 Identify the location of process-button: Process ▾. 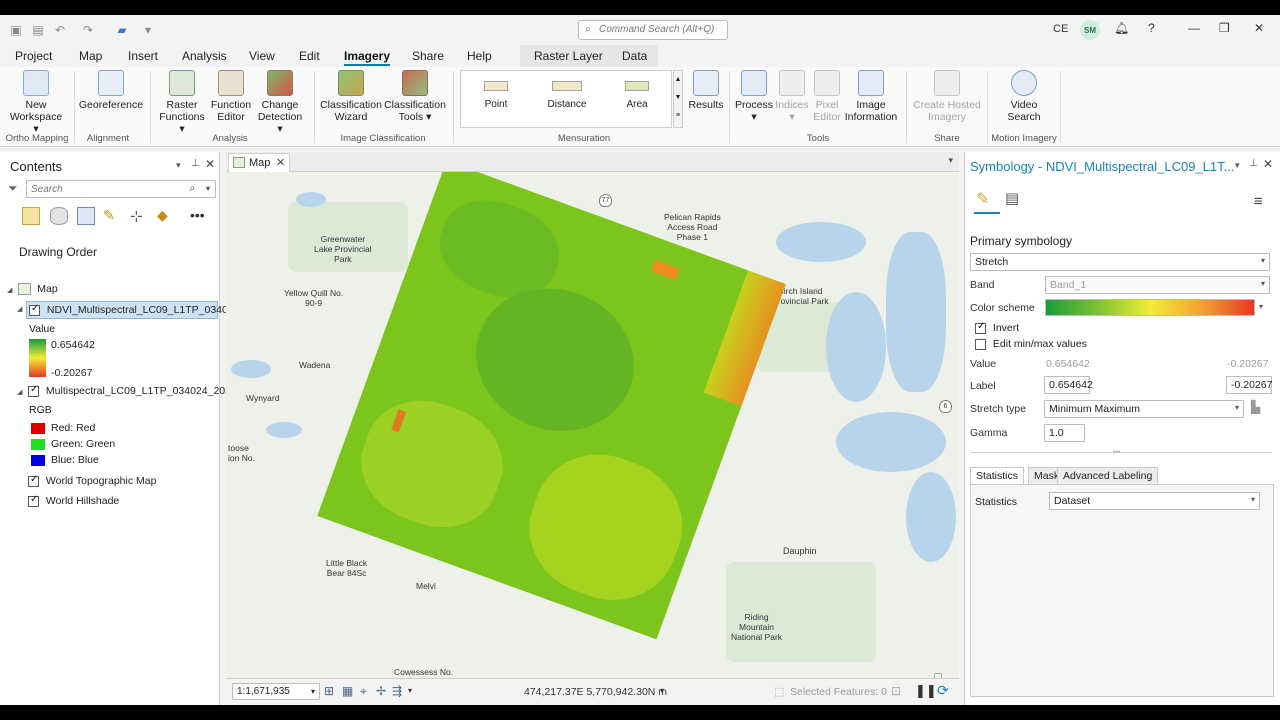
(754, 96).